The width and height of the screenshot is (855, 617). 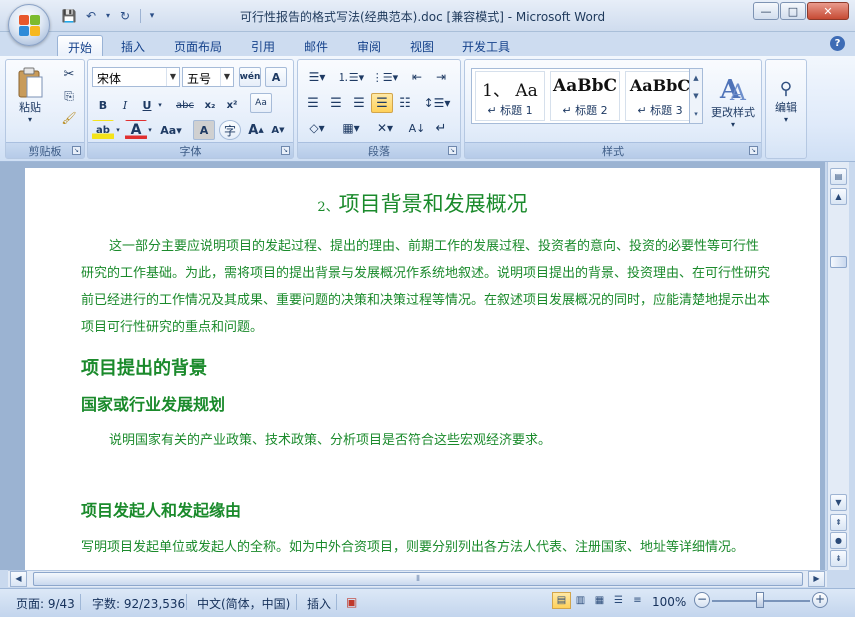 I want to click on zoom-level: 100%, so click(x=669, y=602).